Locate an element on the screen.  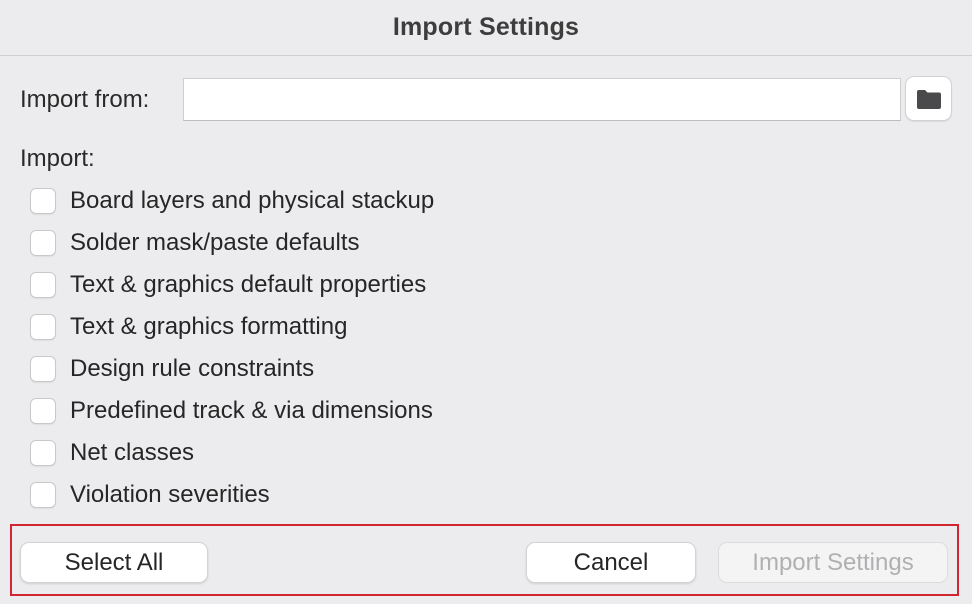
title-bar: Import Settings is located at coordinates (486, 28).